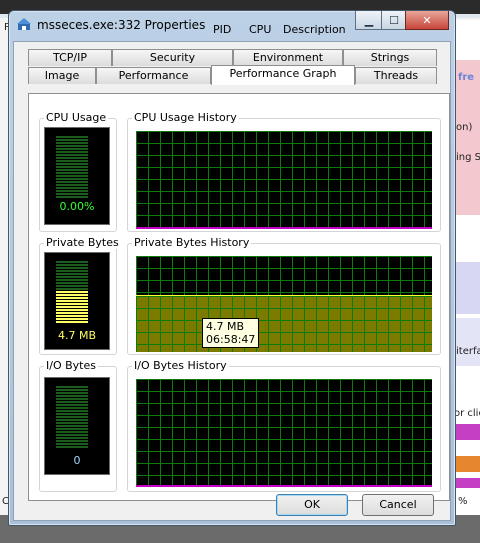 This screenshot has height=543, width=480. I want to click on private-history-label: Private Bytes History, so click(192, 242).